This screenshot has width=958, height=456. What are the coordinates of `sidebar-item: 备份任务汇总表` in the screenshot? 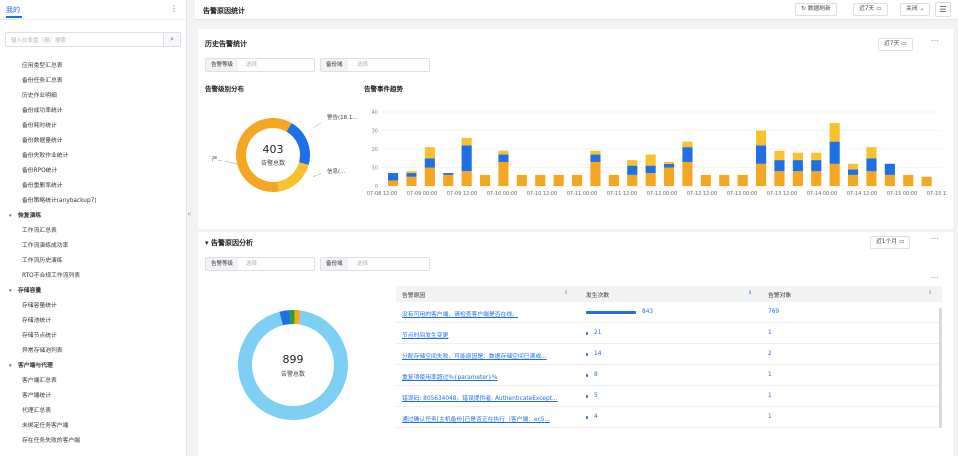 It's located at (42, 81).